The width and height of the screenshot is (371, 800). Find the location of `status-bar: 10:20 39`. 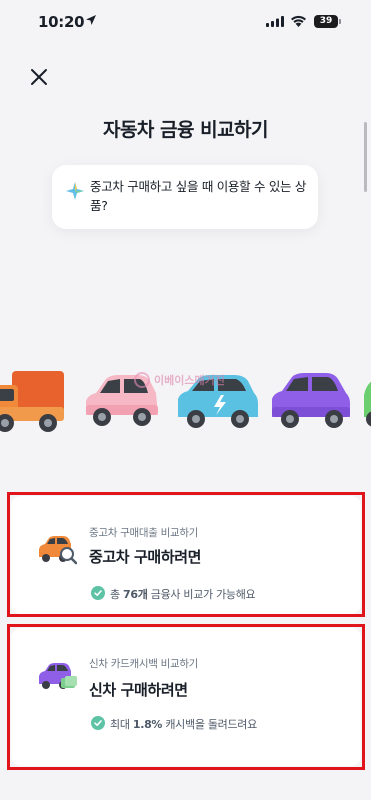

status-bar: 10:20 39 is located at coordinates (185, 23).